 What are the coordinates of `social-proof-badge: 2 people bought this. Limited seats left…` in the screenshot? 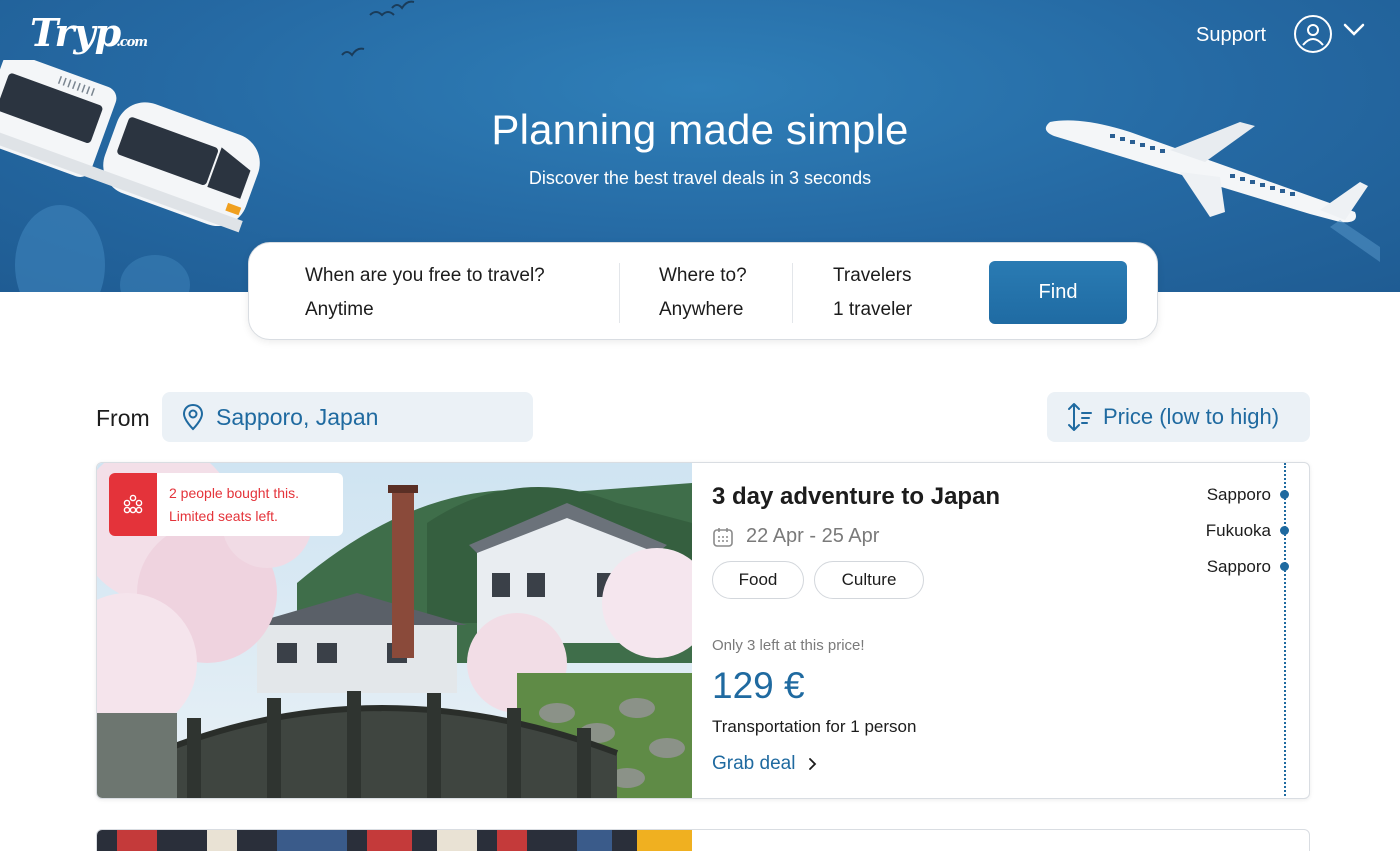 It's located at (226, 504).